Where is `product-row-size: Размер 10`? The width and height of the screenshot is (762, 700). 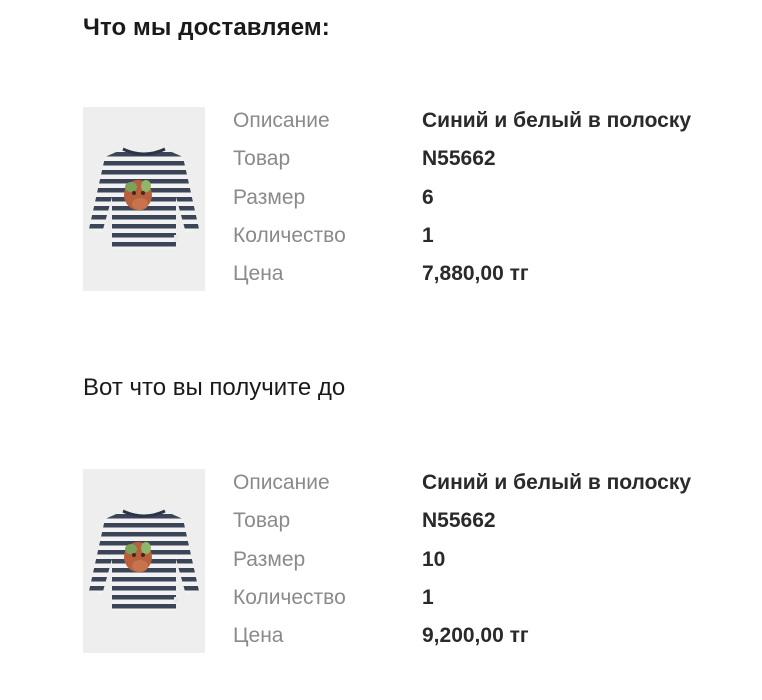 product-row-size: Размер 10 is located at coordinates (473, 560).